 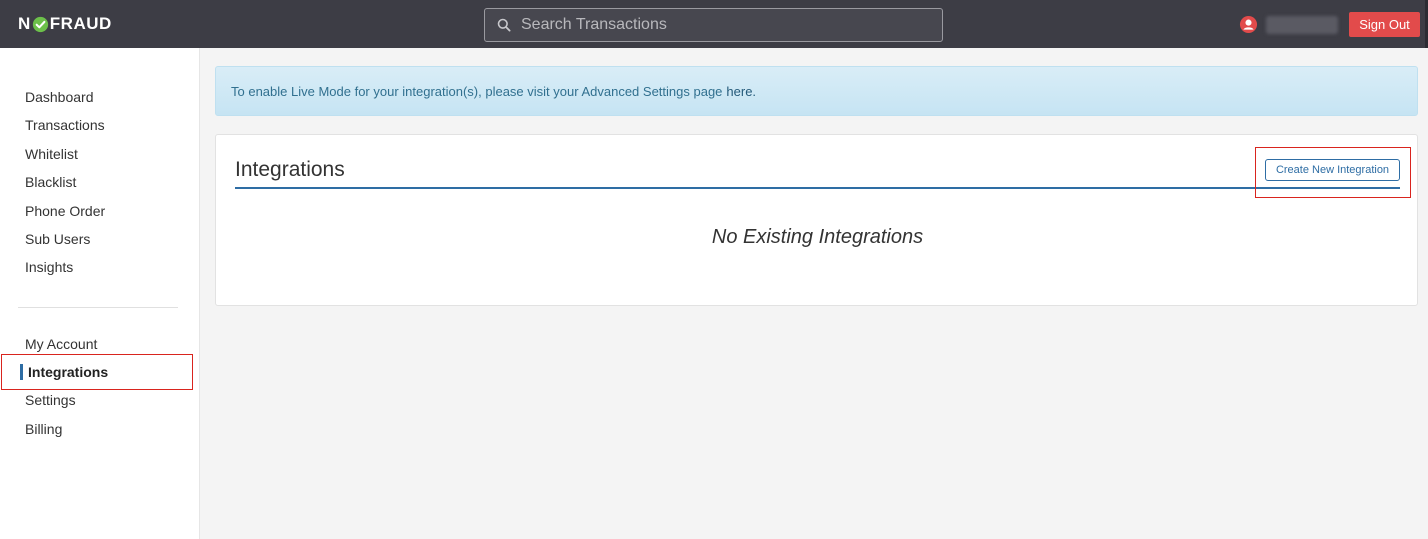 What do you see at coordinates (43, 429) in the screenshot?
I see `sidebar-item-billing: Billing` at bounding box center [43, 429].